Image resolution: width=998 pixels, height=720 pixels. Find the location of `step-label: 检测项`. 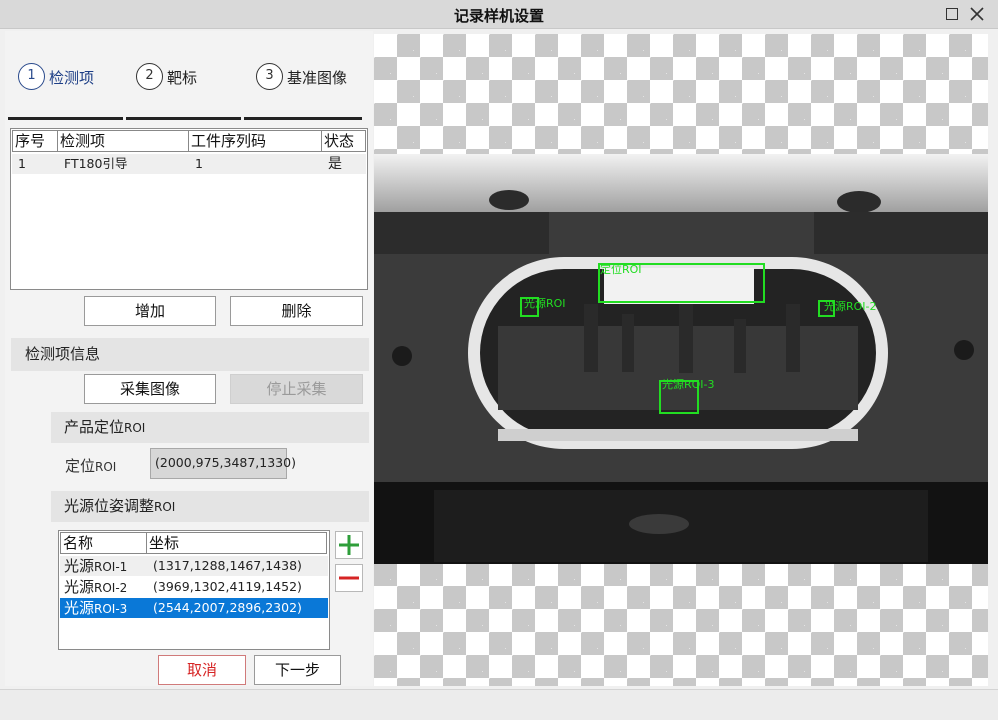

step-label: 检测项 is located at coordinates (72, 78).